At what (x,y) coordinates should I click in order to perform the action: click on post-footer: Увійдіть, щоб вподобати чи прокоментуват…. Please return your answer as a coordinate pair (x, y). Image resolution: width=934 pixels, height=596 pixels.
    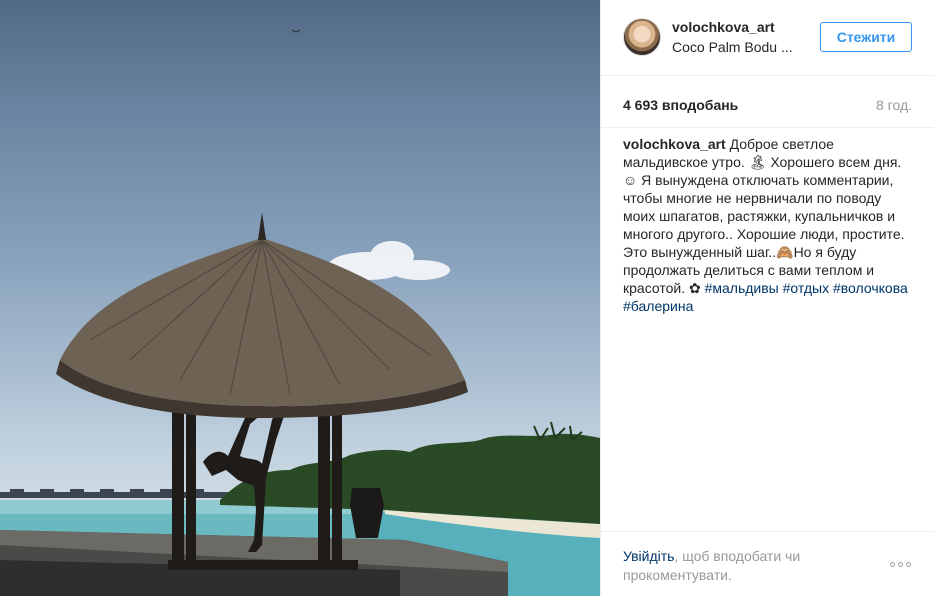
    Looking at the image, I should click on (767, 563).